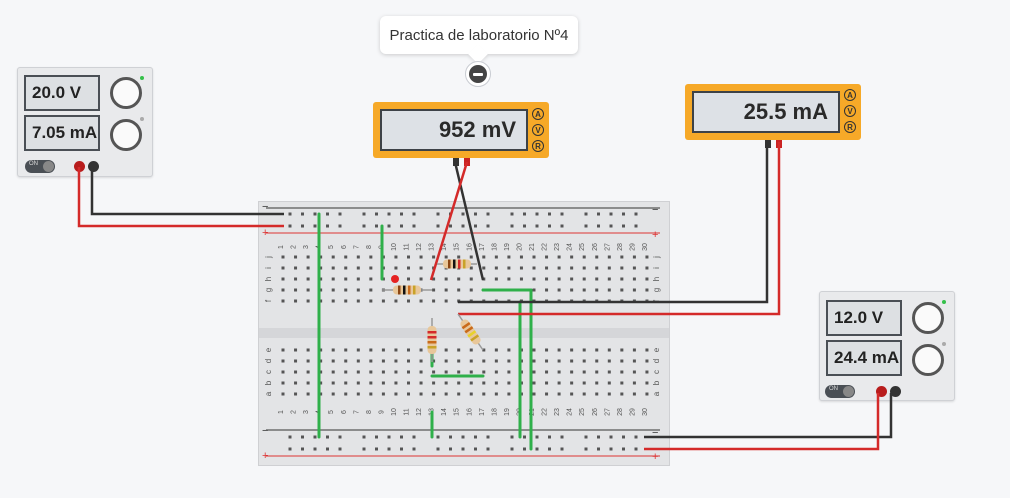 Image resolution: width=1010 pixels, height=498 pixels. What do you see at coordinates (470, 332) in the screenshot?
I see `resistor-r4` at bounding box center [470, 332].